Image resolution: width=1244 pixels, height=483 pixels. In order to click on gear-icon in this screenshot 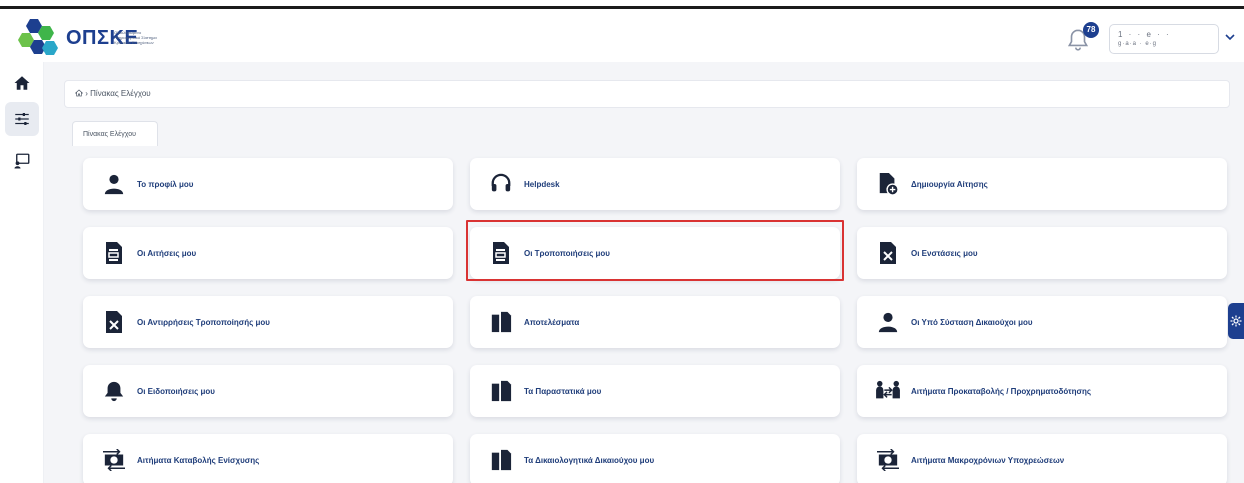, I will do `click(1236, 321)`.